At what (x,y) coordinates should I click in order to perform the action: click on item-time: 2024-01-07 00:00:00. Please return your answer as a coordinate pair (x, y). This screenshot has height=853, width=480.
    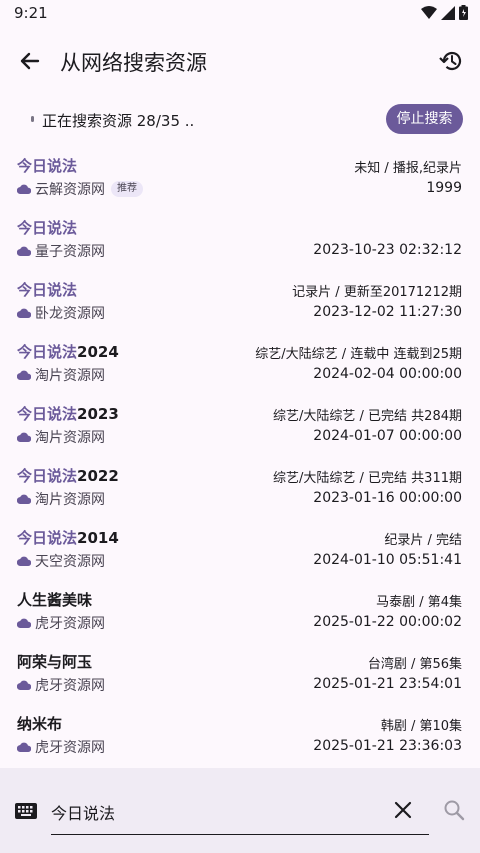
    Looking at the image, I should click on (387, 436).